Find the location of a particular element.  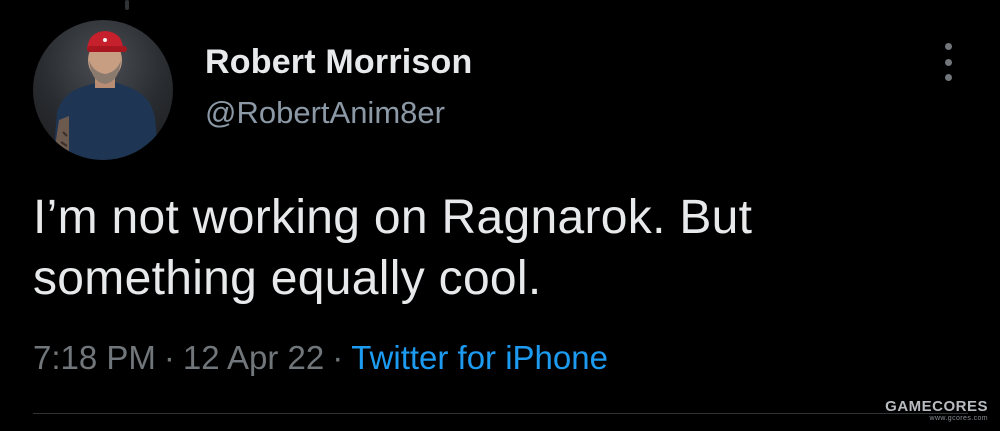

tweet-date: 12 Apr 22 is located at coordinates (253, 357).